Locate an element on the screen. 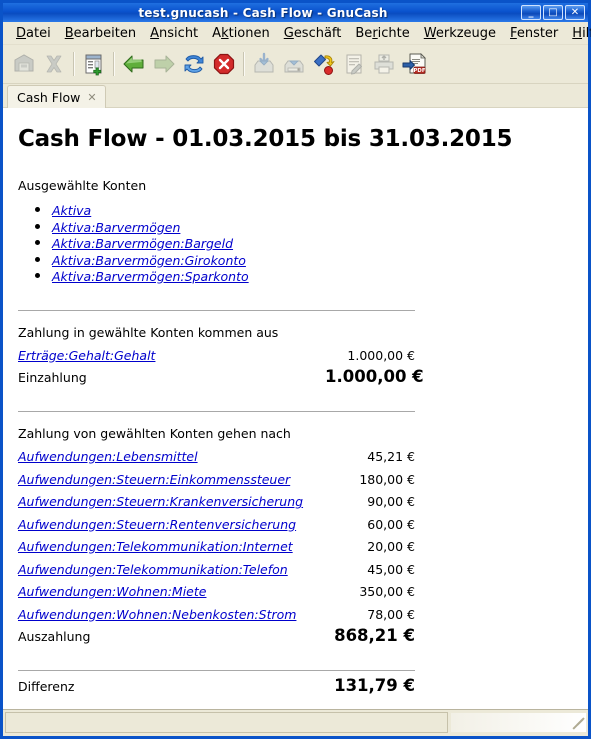  maximize-button: □ is located at coordinates (553, 12).